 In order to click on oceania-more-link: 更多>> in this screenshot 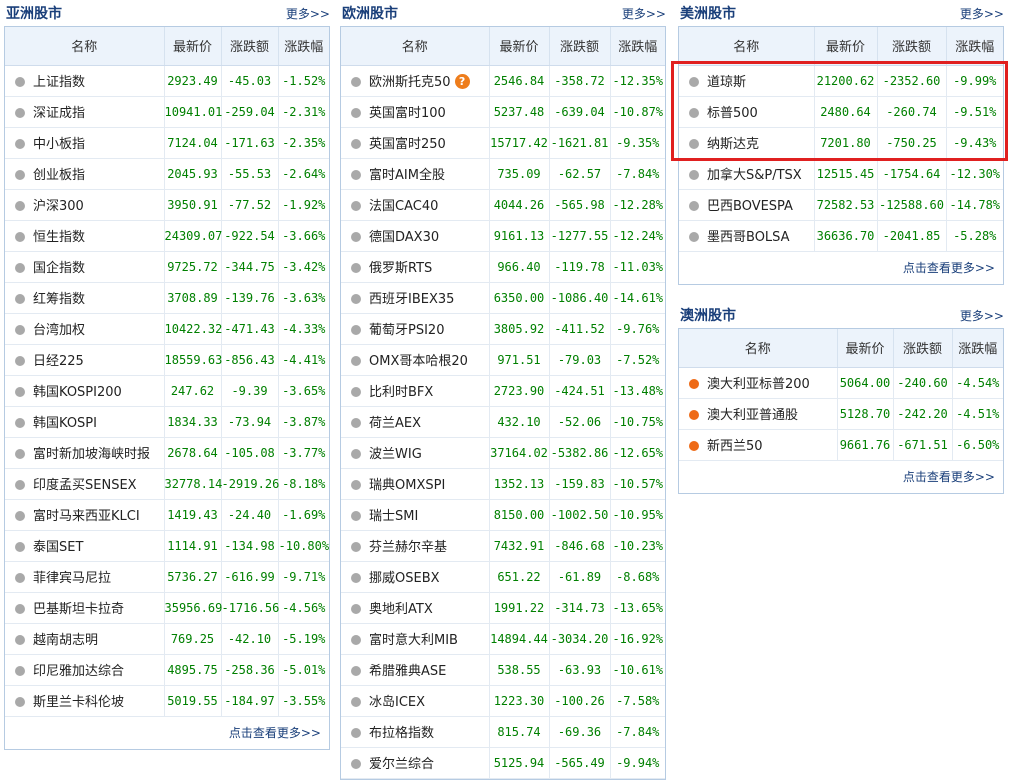, I will do `click(982, 315)`.